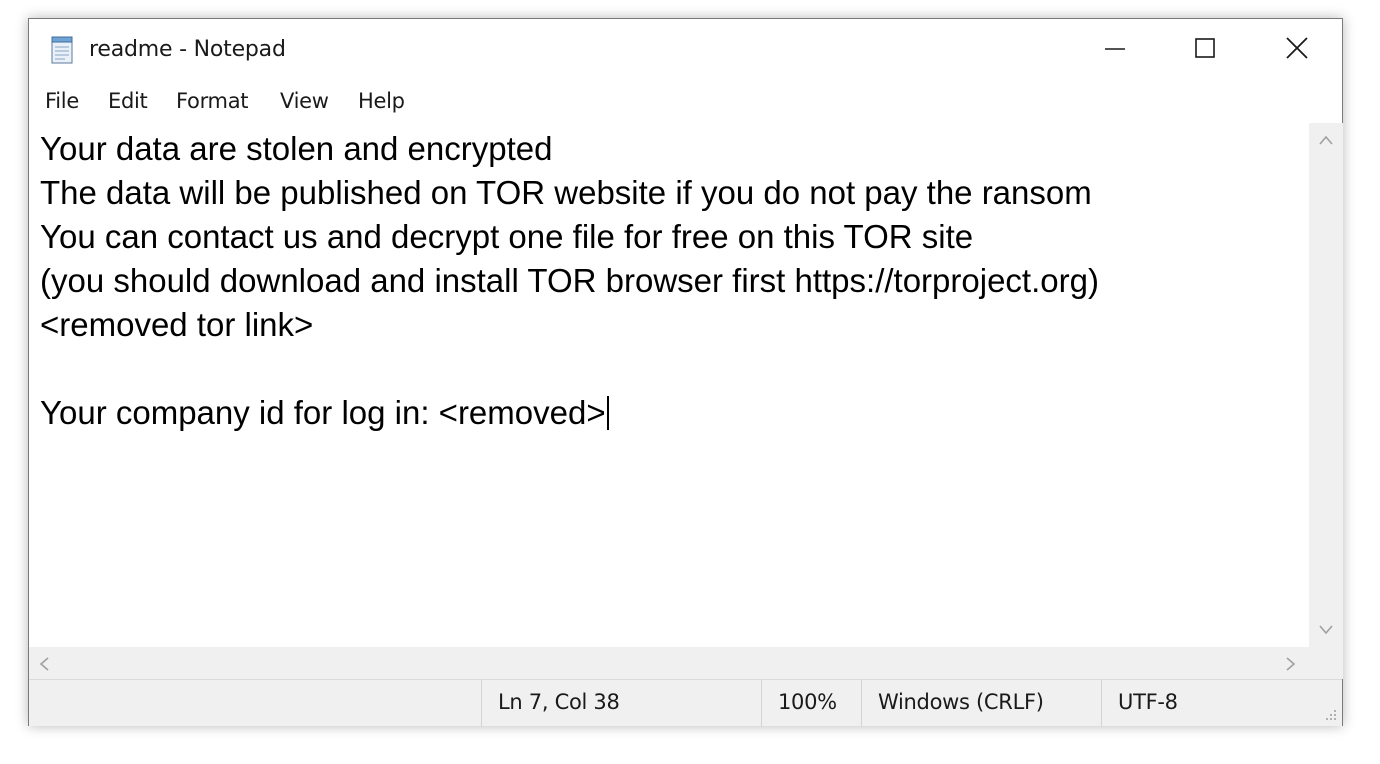 This screenshot has width=1380, height=764. I want to click on text-caret, so click(607, 413).